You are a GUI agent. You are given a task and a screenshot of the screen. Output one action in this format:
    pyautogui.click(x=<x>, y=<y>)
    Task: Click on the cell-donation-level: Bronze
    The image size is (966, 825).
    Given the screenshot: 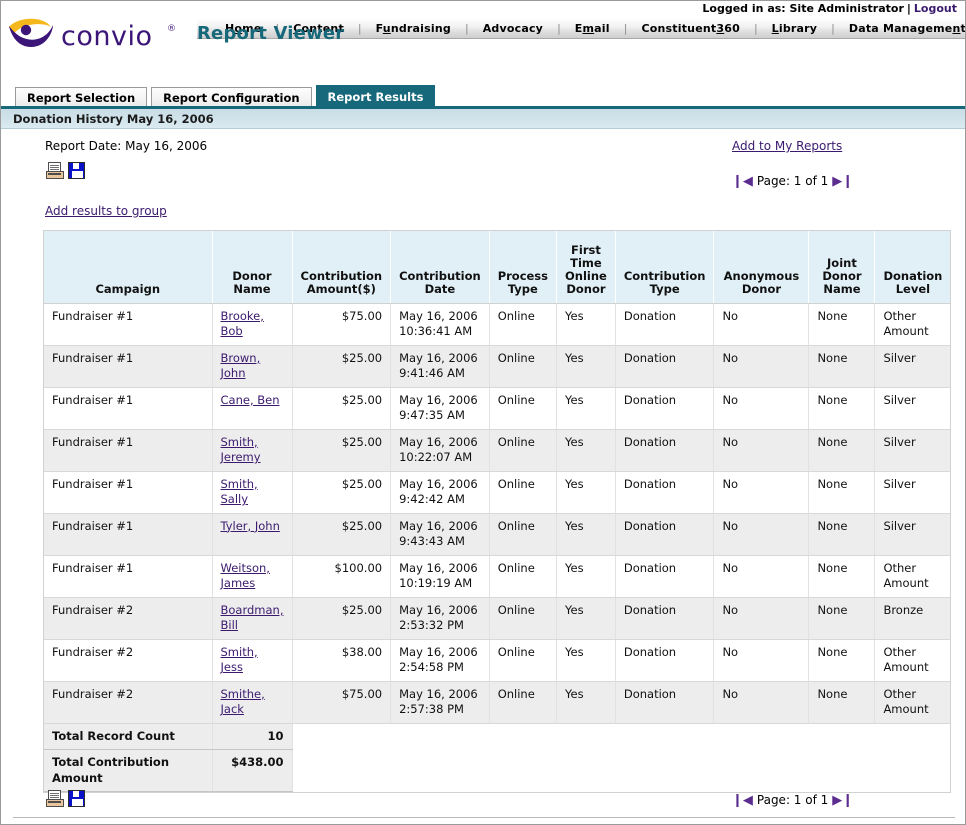 What is the action you would take?
    pyautogui.click(x=912, y=618)
    